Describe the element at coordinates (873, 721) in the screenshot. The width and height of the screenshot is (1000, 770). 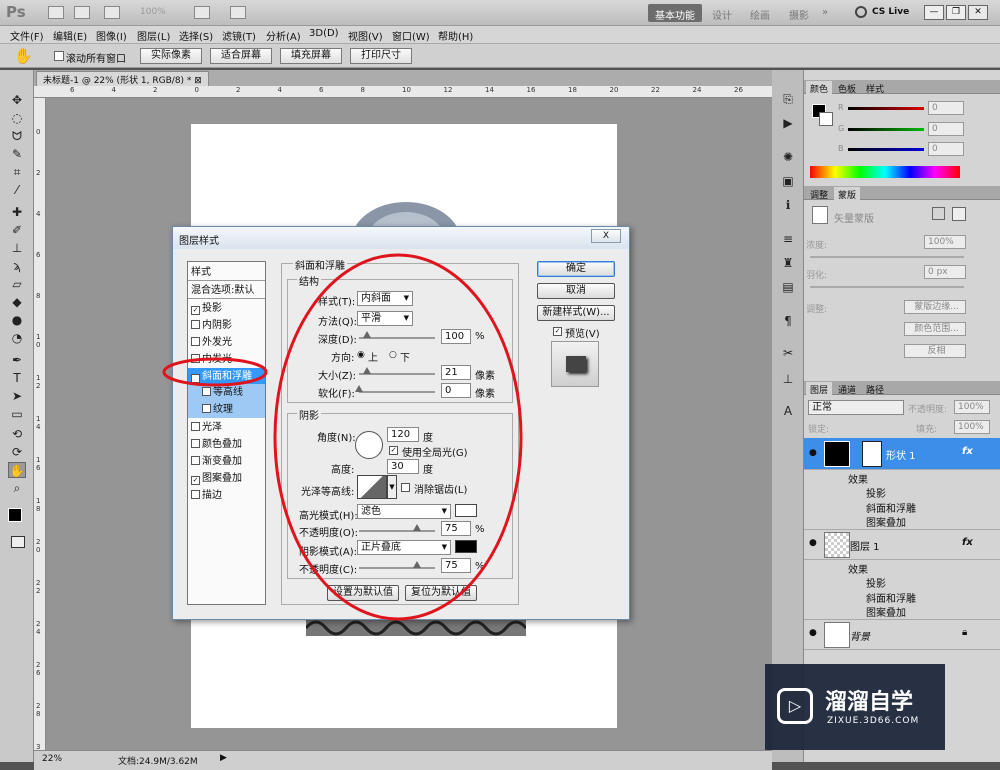
I see `watermark-url: ZIXUE.3D66.COM` at that location.